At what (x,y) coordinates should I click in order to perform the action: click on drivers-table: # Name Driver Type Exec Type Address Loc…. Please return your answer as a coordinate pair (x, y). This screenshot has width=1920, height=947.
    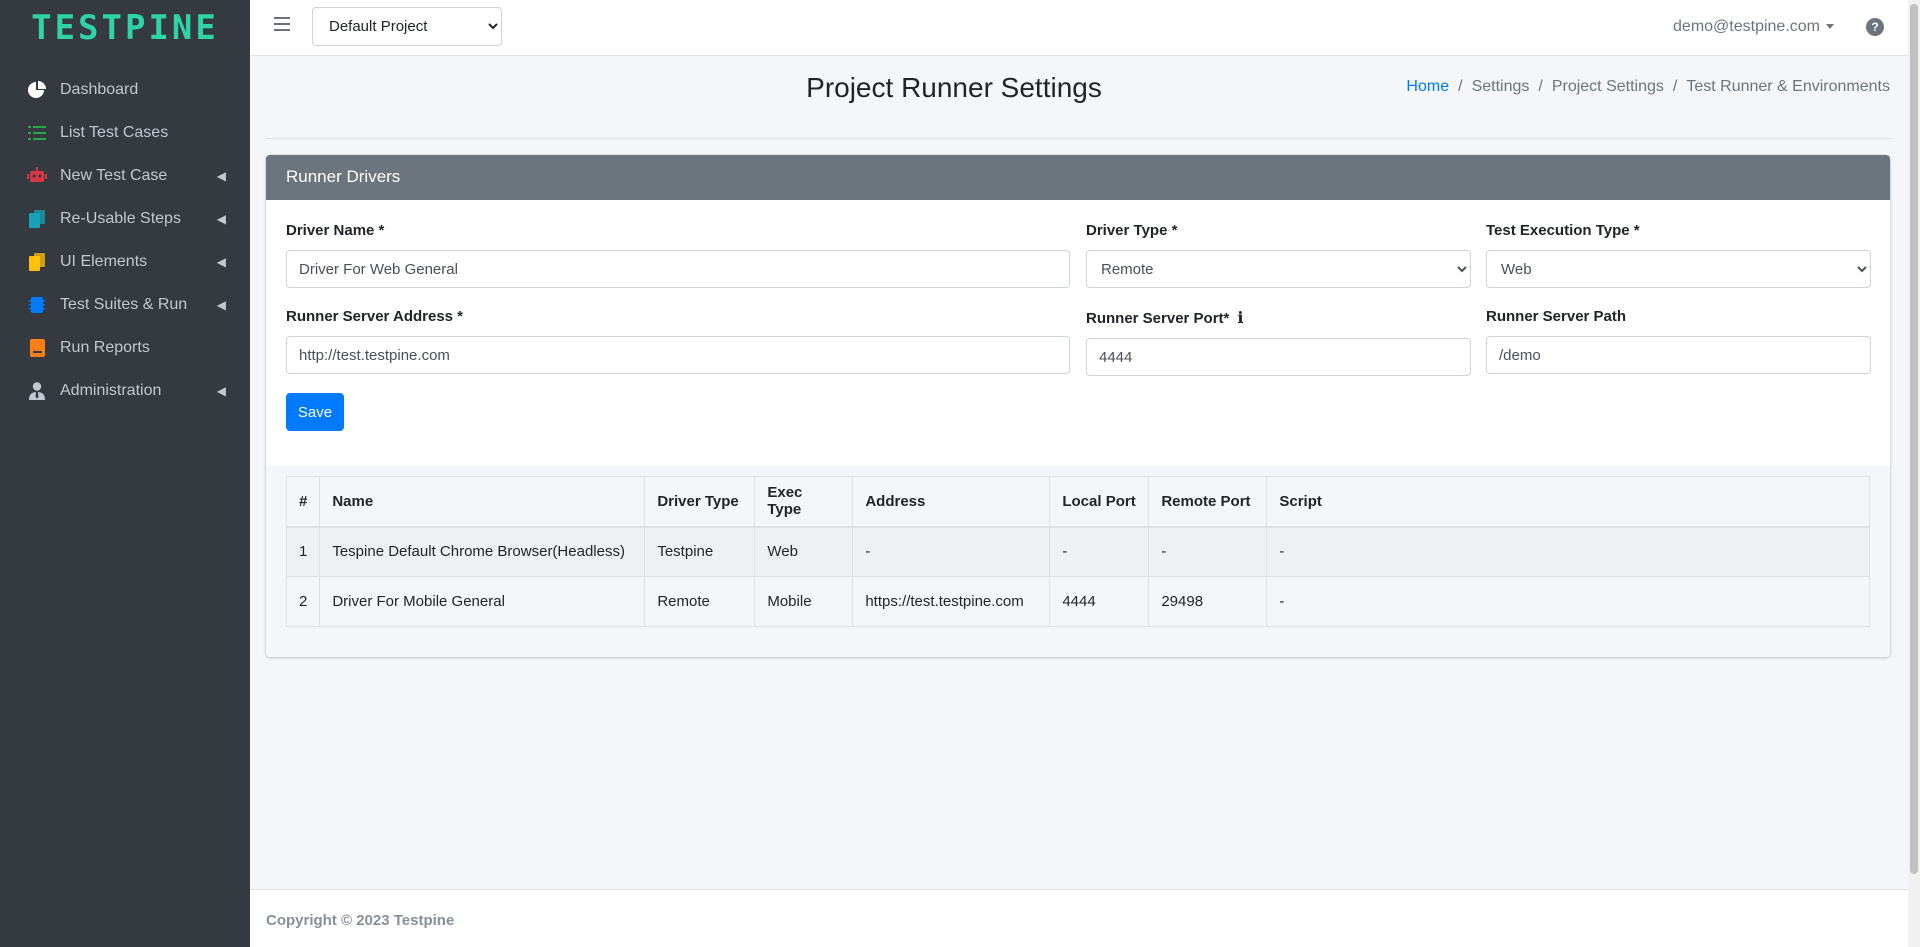
    Looking at the image, I should click on (1077, 551).